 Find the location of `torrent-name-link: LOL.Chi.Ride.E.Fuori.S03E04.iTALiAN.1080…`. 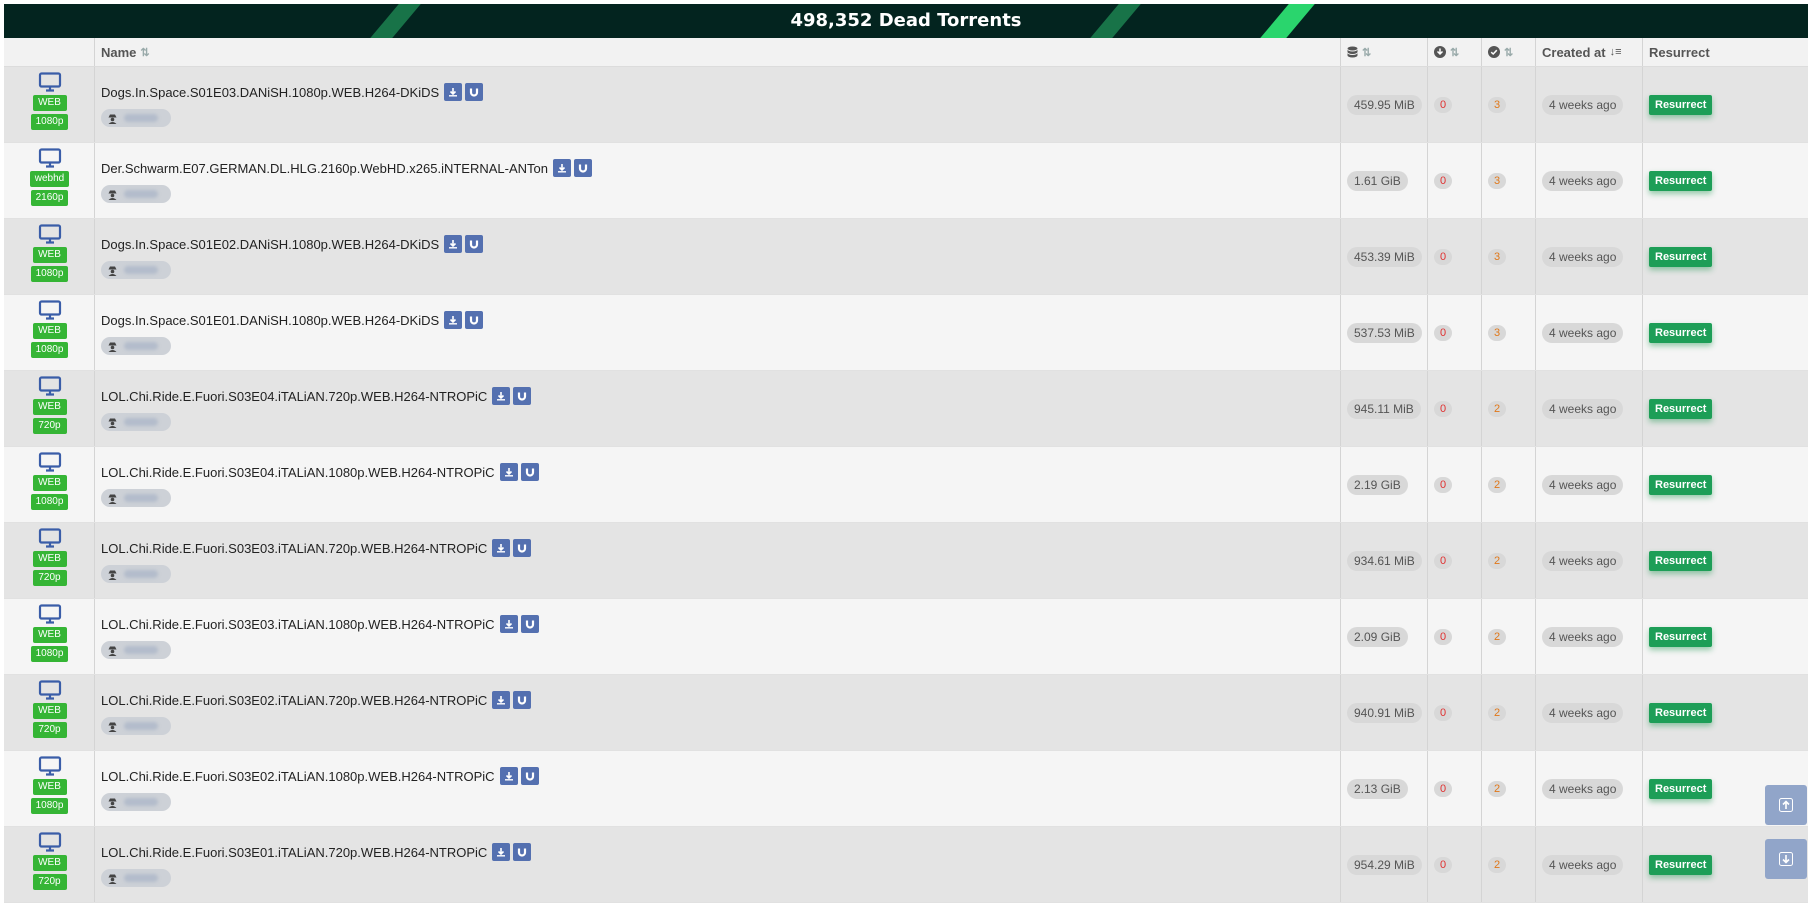

torrent-name-link: LOL.Chi.Ride.E.Fuori.S03E04.iTALiAN.1080… is located at coordinates (298, 472).